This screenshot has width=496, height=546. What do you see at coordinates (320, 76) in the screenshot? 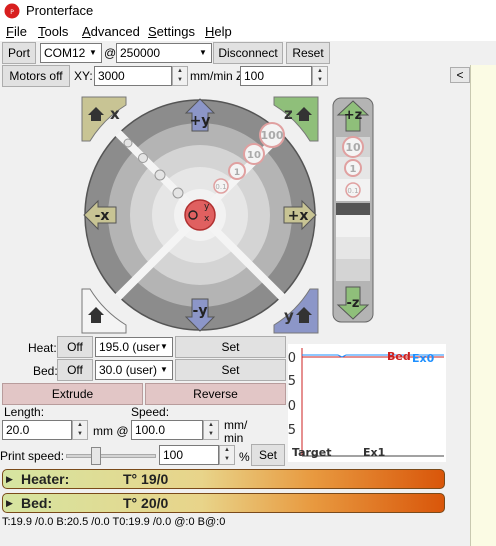
I see `z-feedrate-spinner: ▲ ▼` at bounding box center [320, 76].